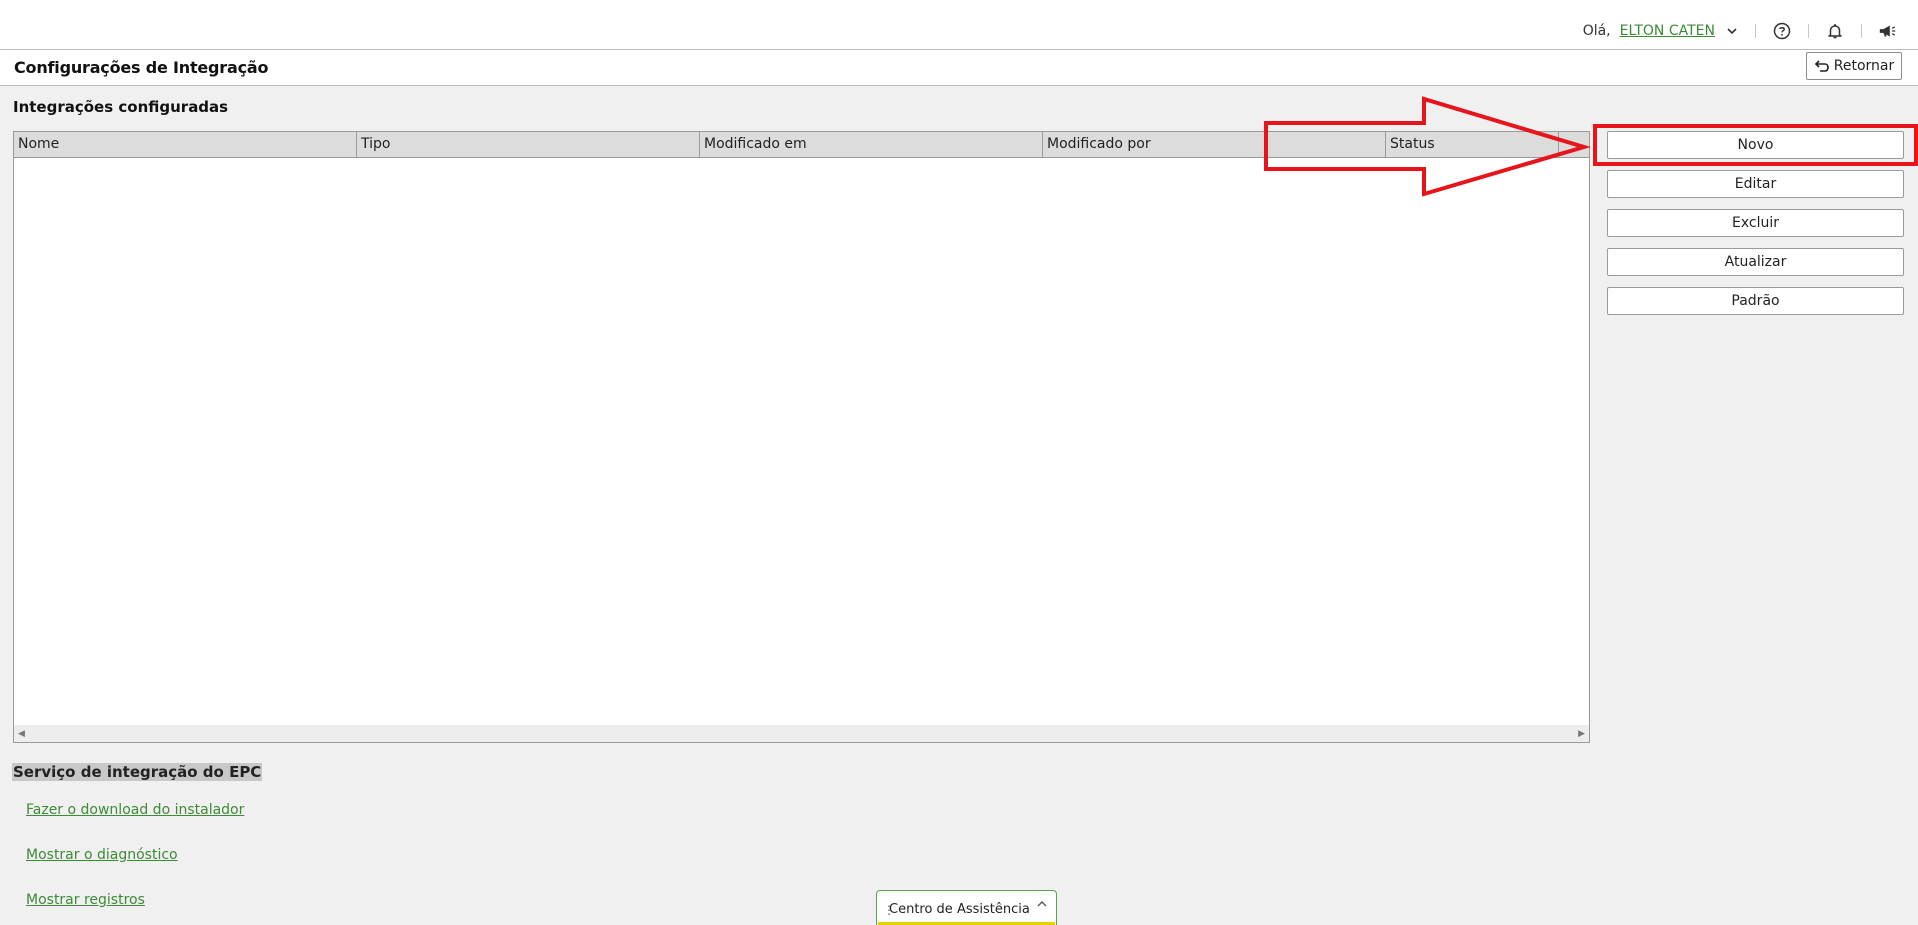  What do you see at coordinates (1214, 144) in the screenshot?
I see `column-header-modificado-por: Modificado por` at bounding box center [1214, 144].